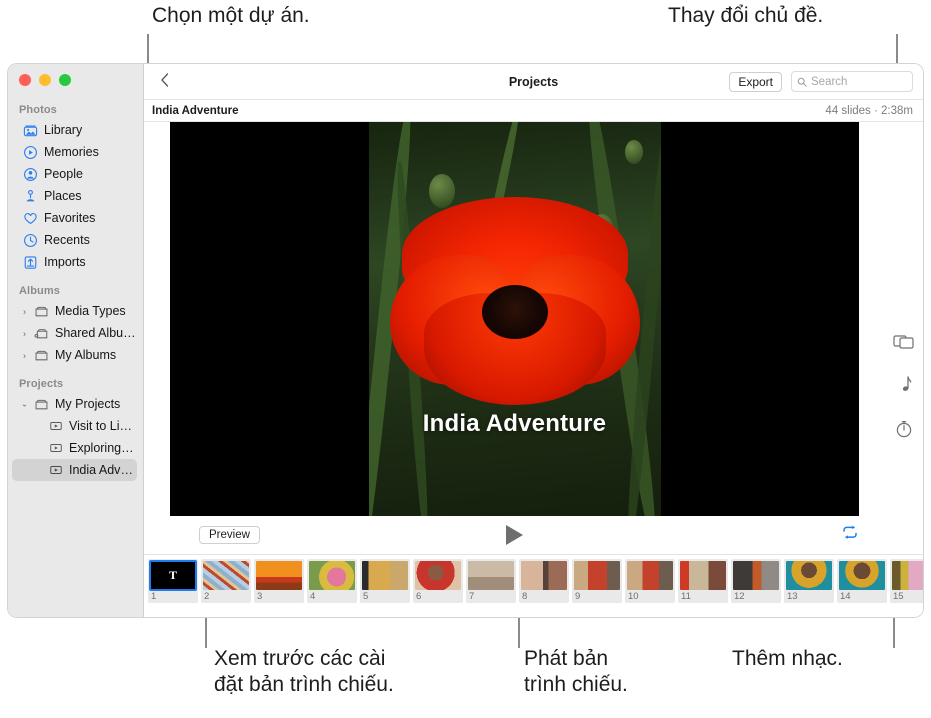  I want to click on thumbnail-item: 10, so click(650, 581).